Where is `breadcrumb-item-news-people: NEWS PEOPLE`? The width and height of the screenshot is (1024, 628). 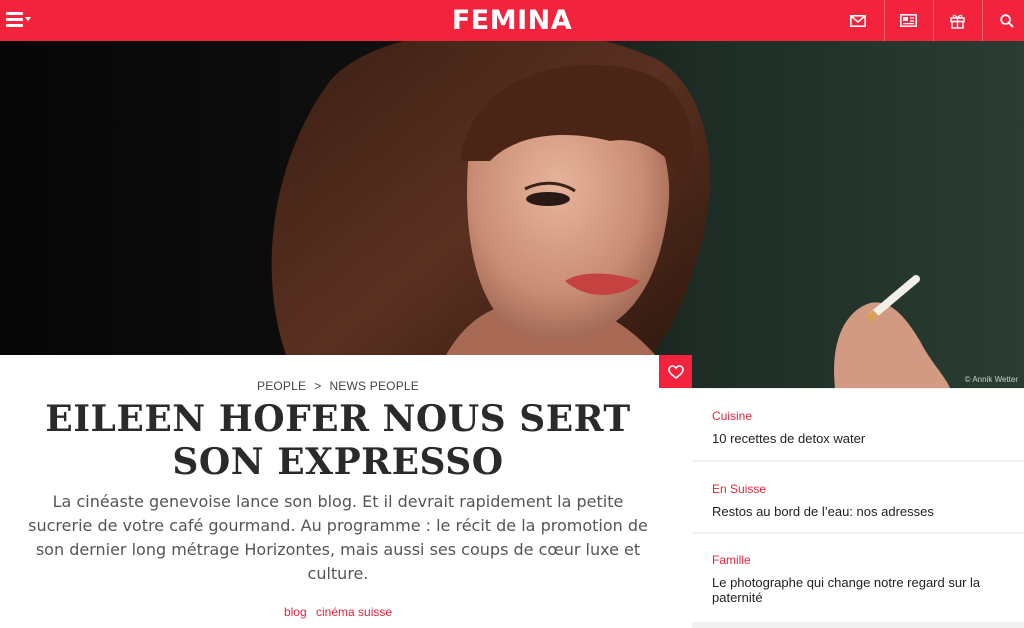 breadcrumb-item-news-people: NEWS PEOPLE is located at coordinates (374, 386).